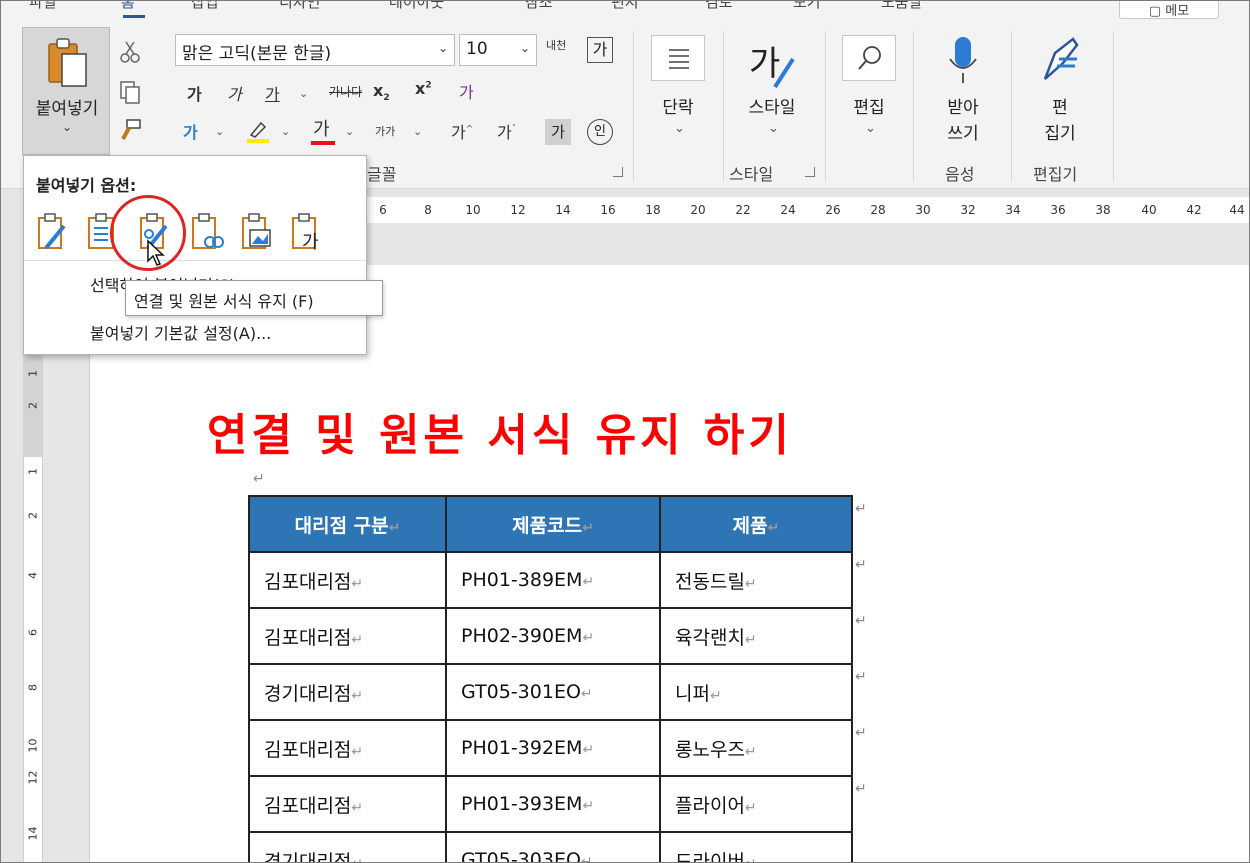 Image resolution: width=1250 pixels, height=863 pixels. What do you see at coordinates (618, 172) in the screenshot?
I see `font-dialog-launcher-icon` at bounding box center [618, 172].